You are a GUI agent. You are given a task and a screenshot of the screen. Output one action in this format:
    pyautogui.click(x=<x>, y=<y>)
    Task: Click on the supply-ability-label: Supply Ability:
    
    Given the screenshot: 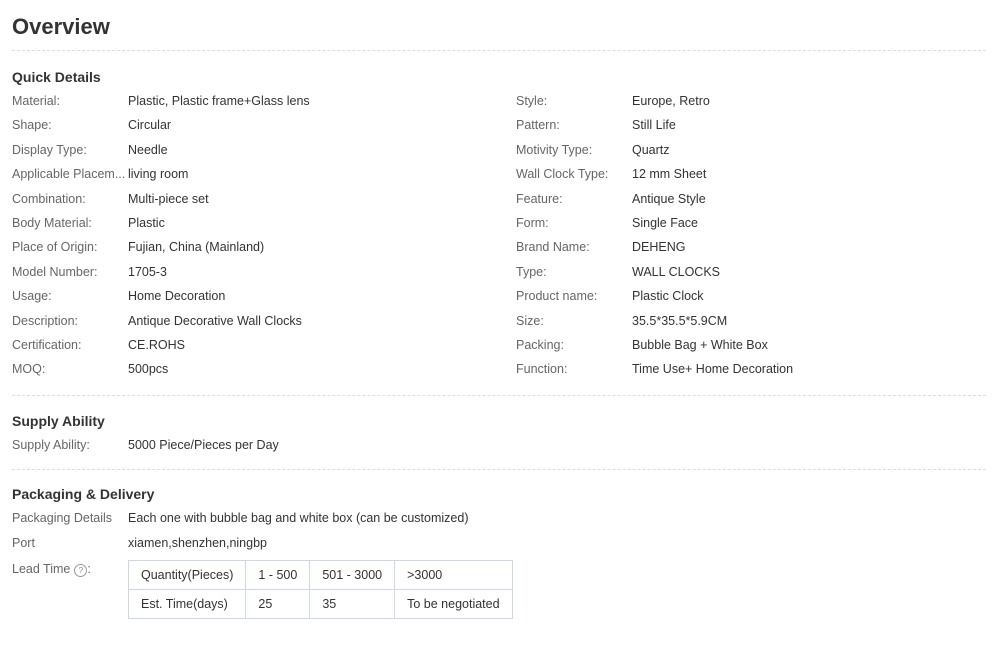 What is the action you would take?
    pyautogui.click(x=51, y=445)
    